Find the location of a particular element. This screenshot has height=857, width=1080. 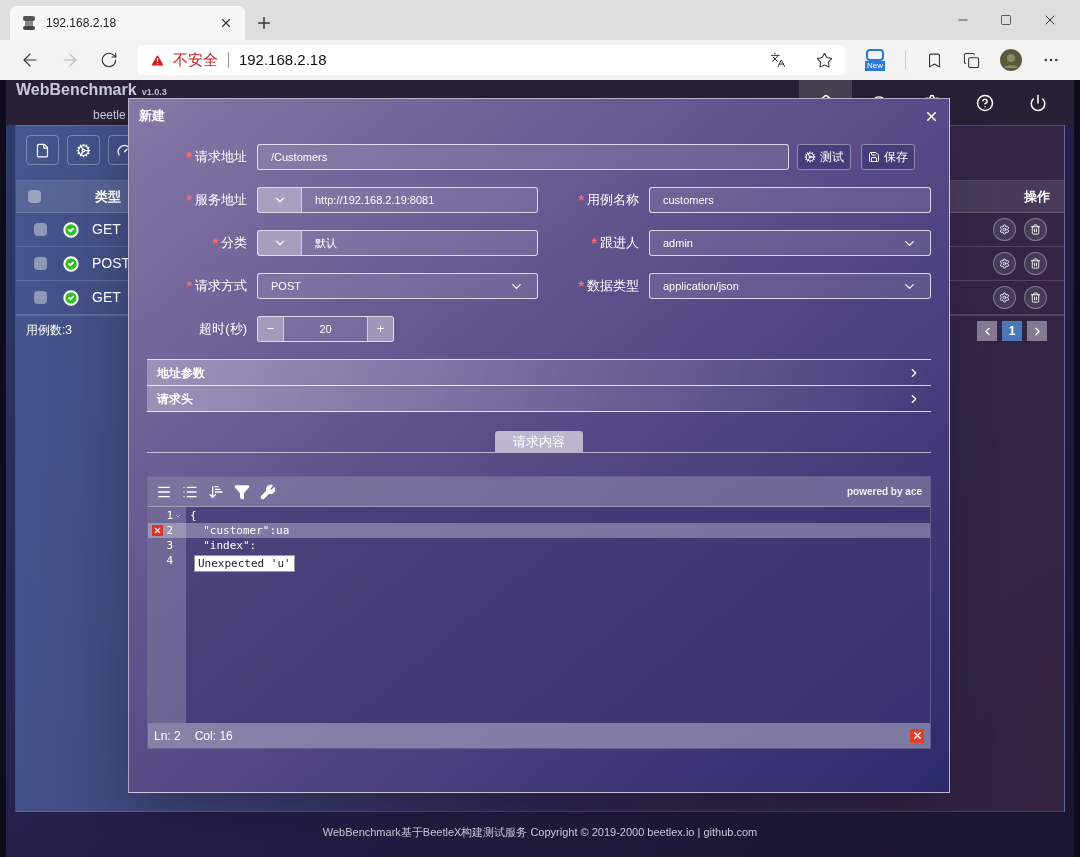

security-label: 不安全 is located at coordinates (195, 59).